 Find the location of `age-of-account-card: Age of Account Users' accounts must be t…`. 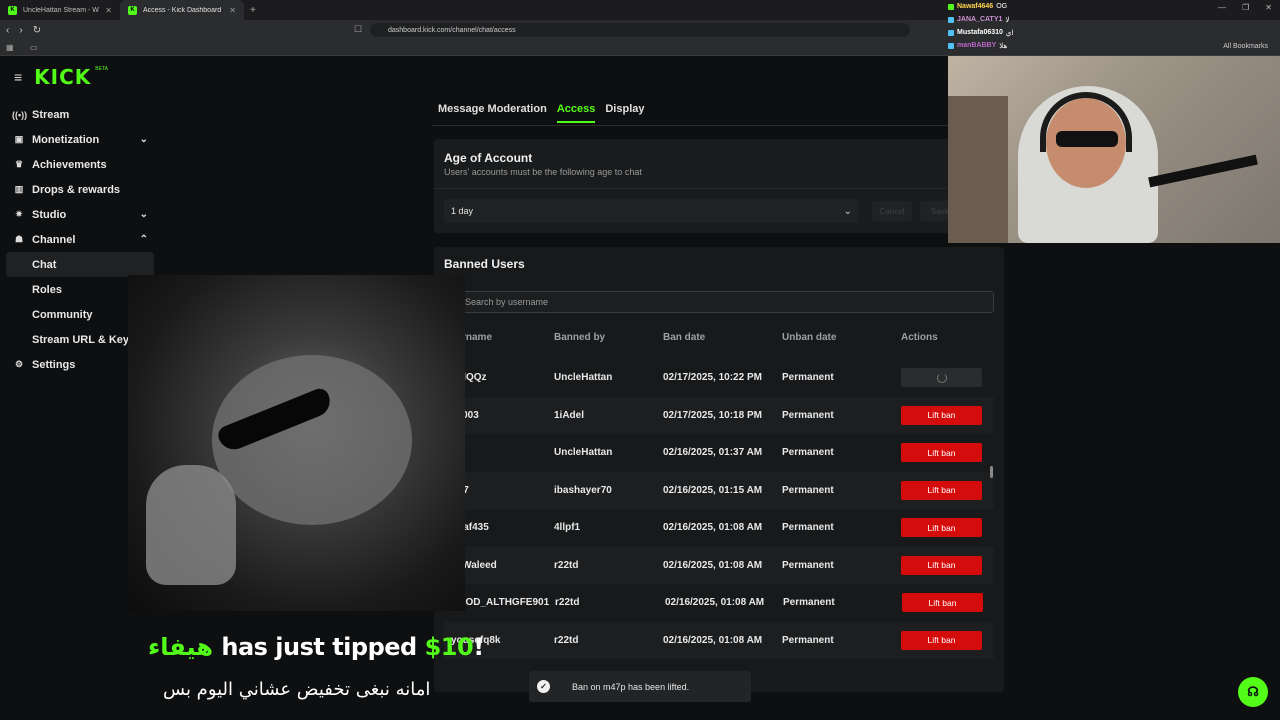

age-of-account-card: Age of Account Users' accounts must be t… is located at coordinates (697, 186).